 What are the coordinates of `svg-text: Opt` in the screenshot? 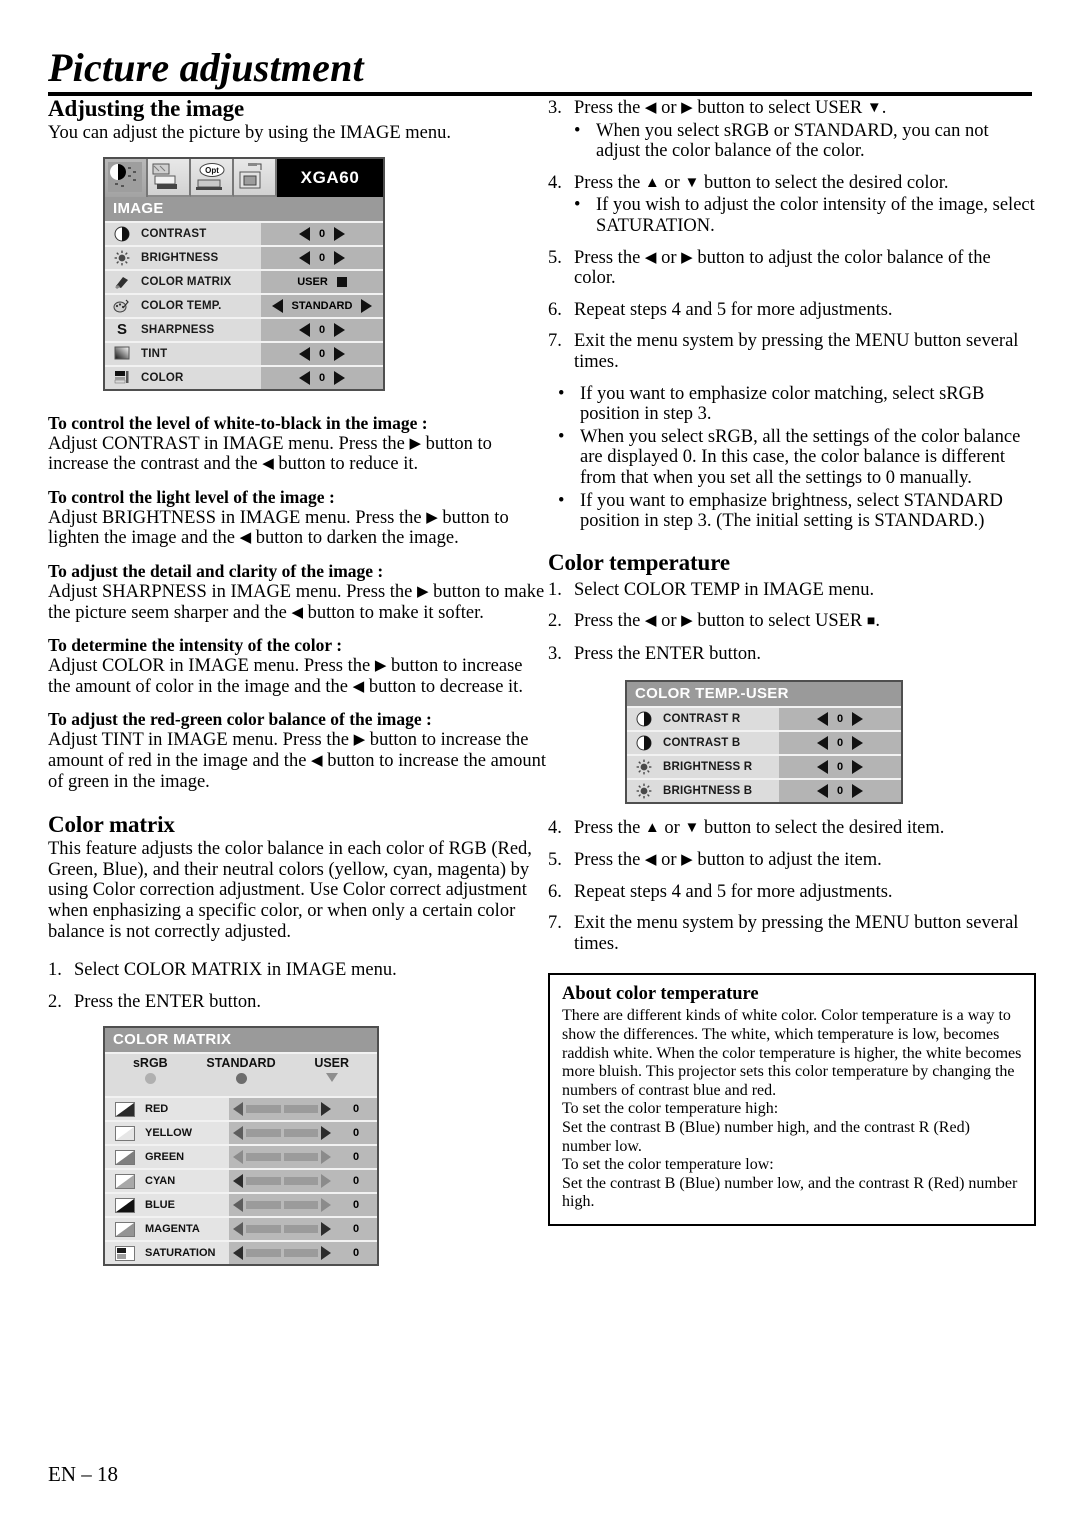 It's located at (212, 170).